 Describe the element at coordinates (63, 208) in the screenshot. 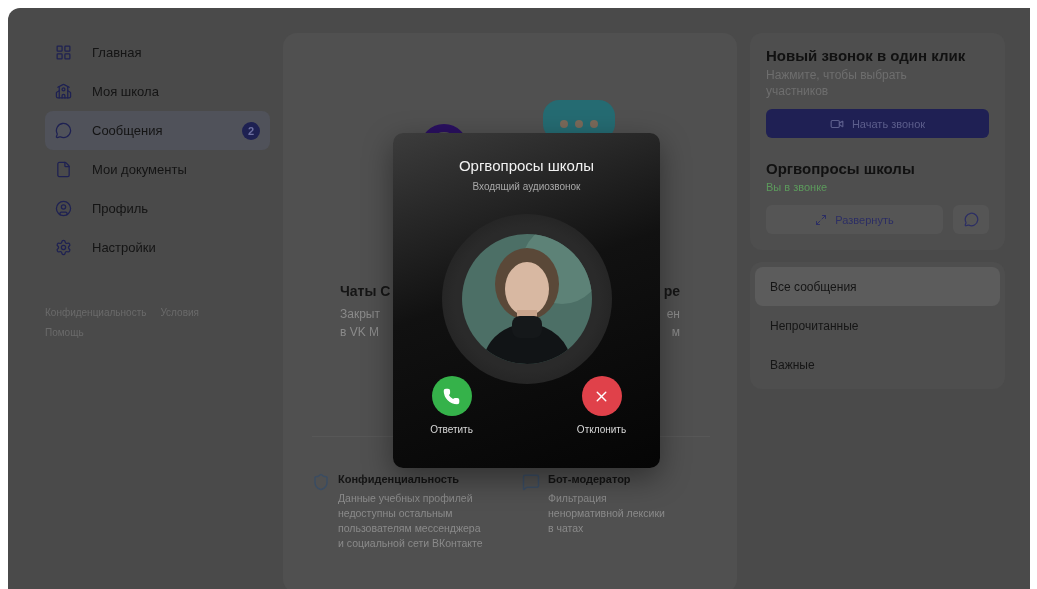

I see `profile-icon` at that location.